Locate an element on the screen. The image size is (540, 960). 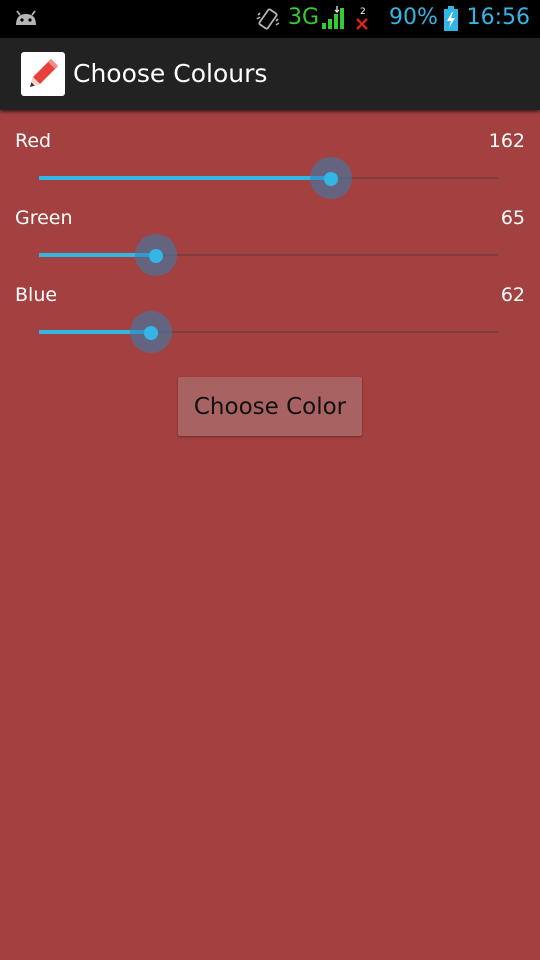
red-value: 162 is located at coordinates (506, 141).